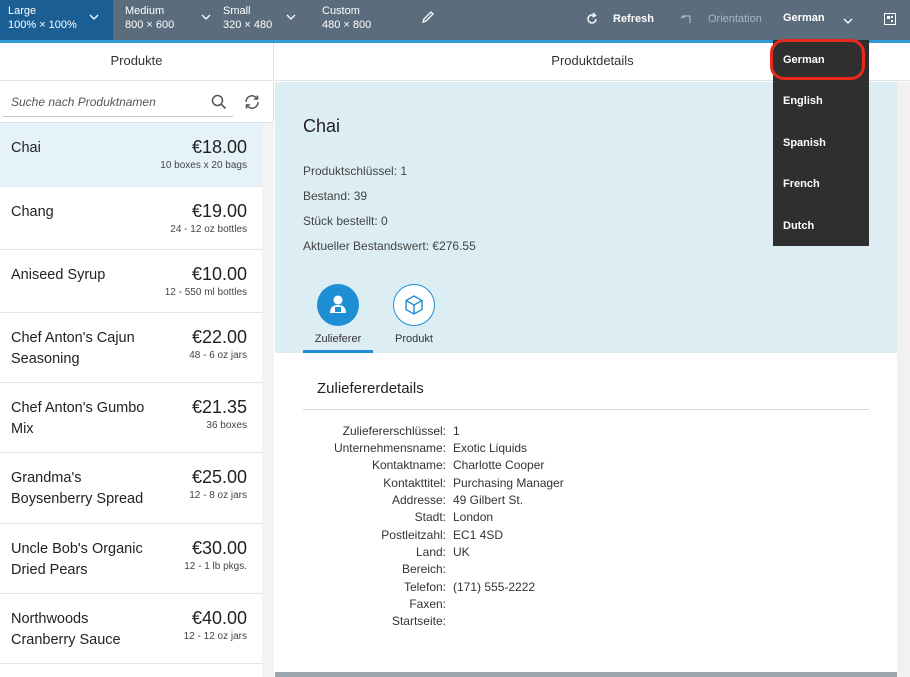 The width and height of the screenshot is (910, 677). Describe the element at coordinates (575, 449) in the screenshot. I see `form-row-company-name: Unternehmensname: Exotic Liquids` at that location.